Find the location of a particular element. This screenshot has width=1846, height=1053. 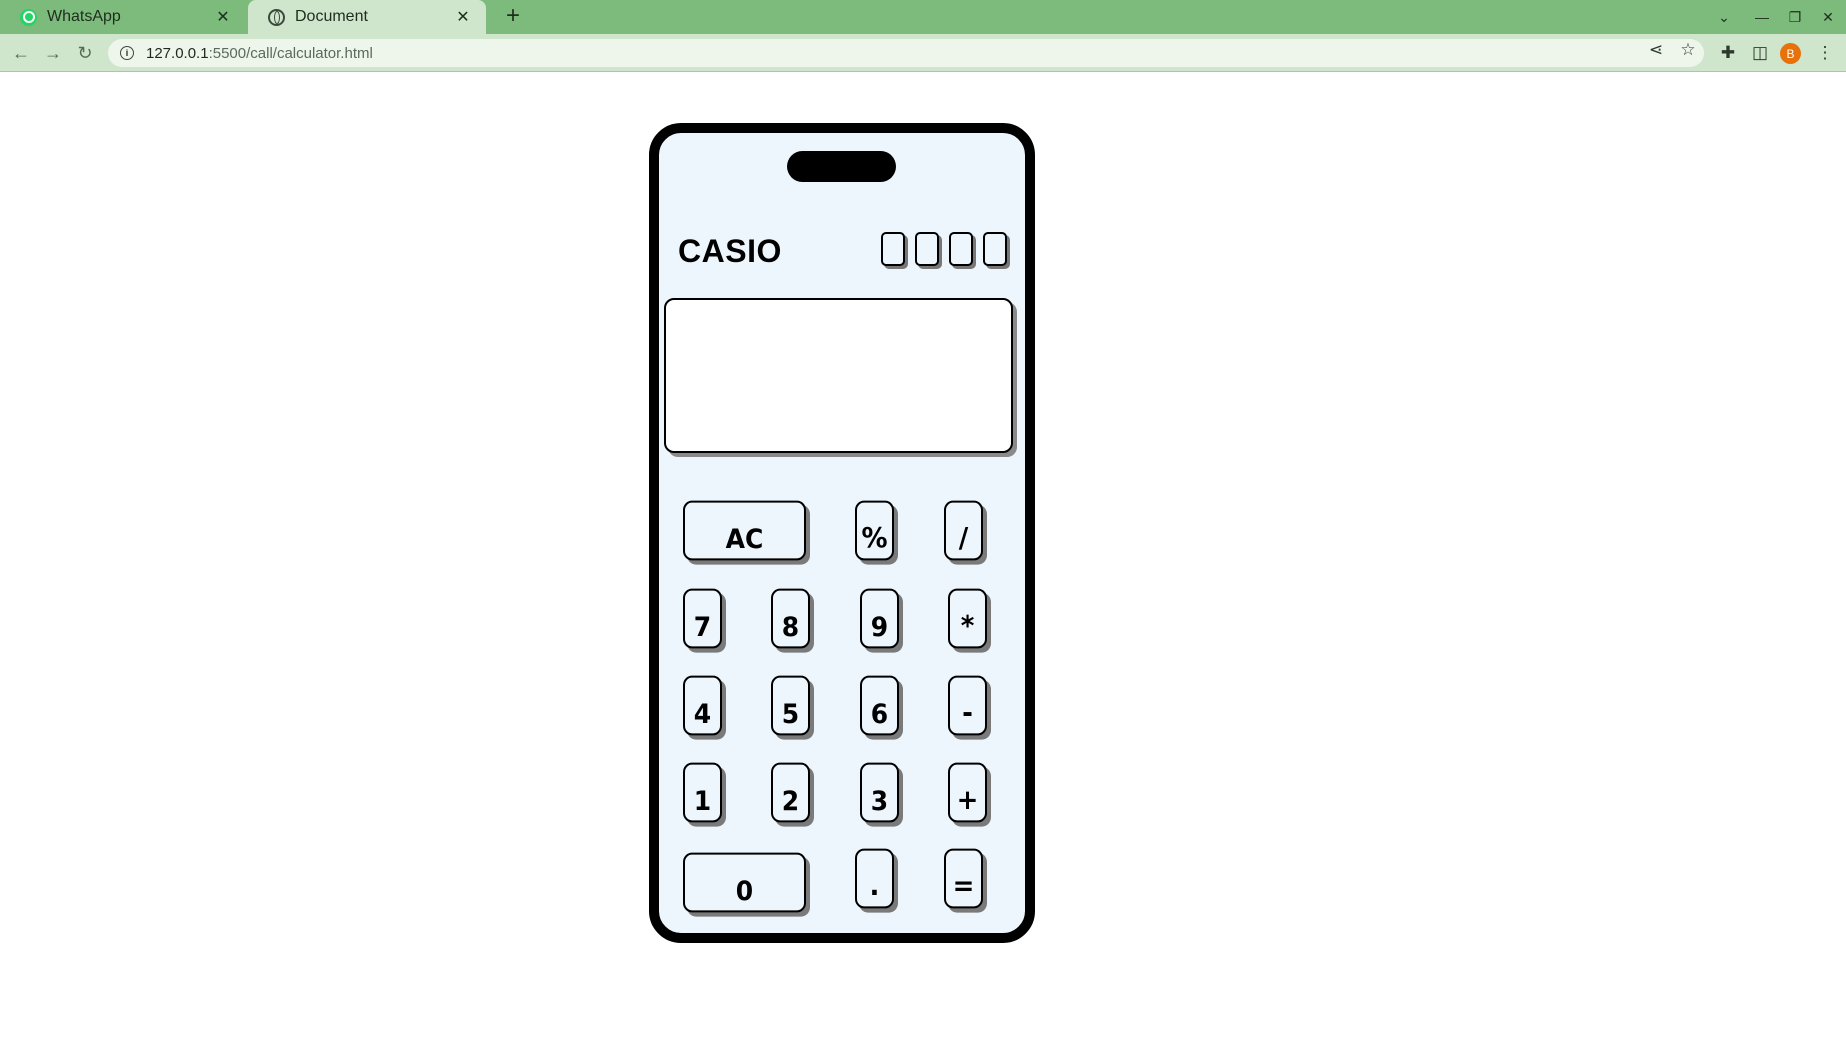

digit-5-button: 5 is located at coordinates (790, 705).